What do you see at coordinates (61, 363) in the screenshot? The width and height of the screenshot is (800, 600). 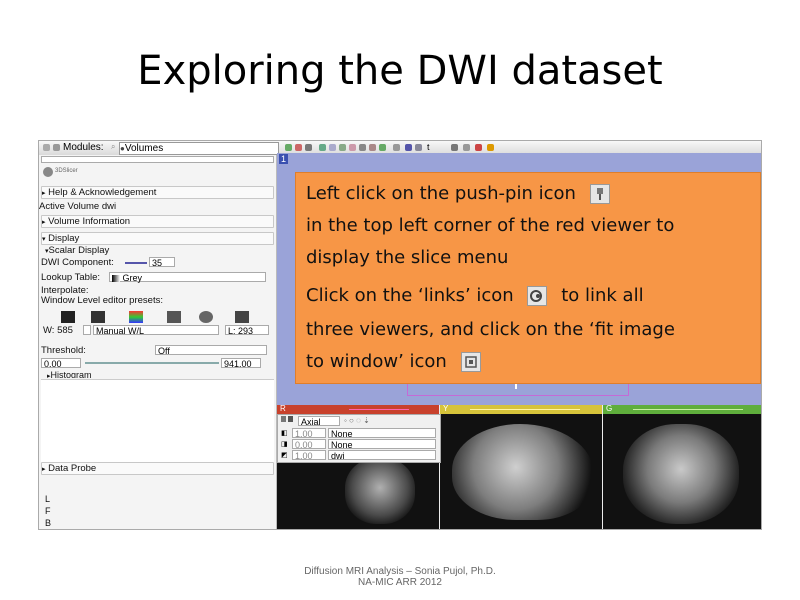 I see `range-min-field: 0.00` at bounding box center [61, 363].